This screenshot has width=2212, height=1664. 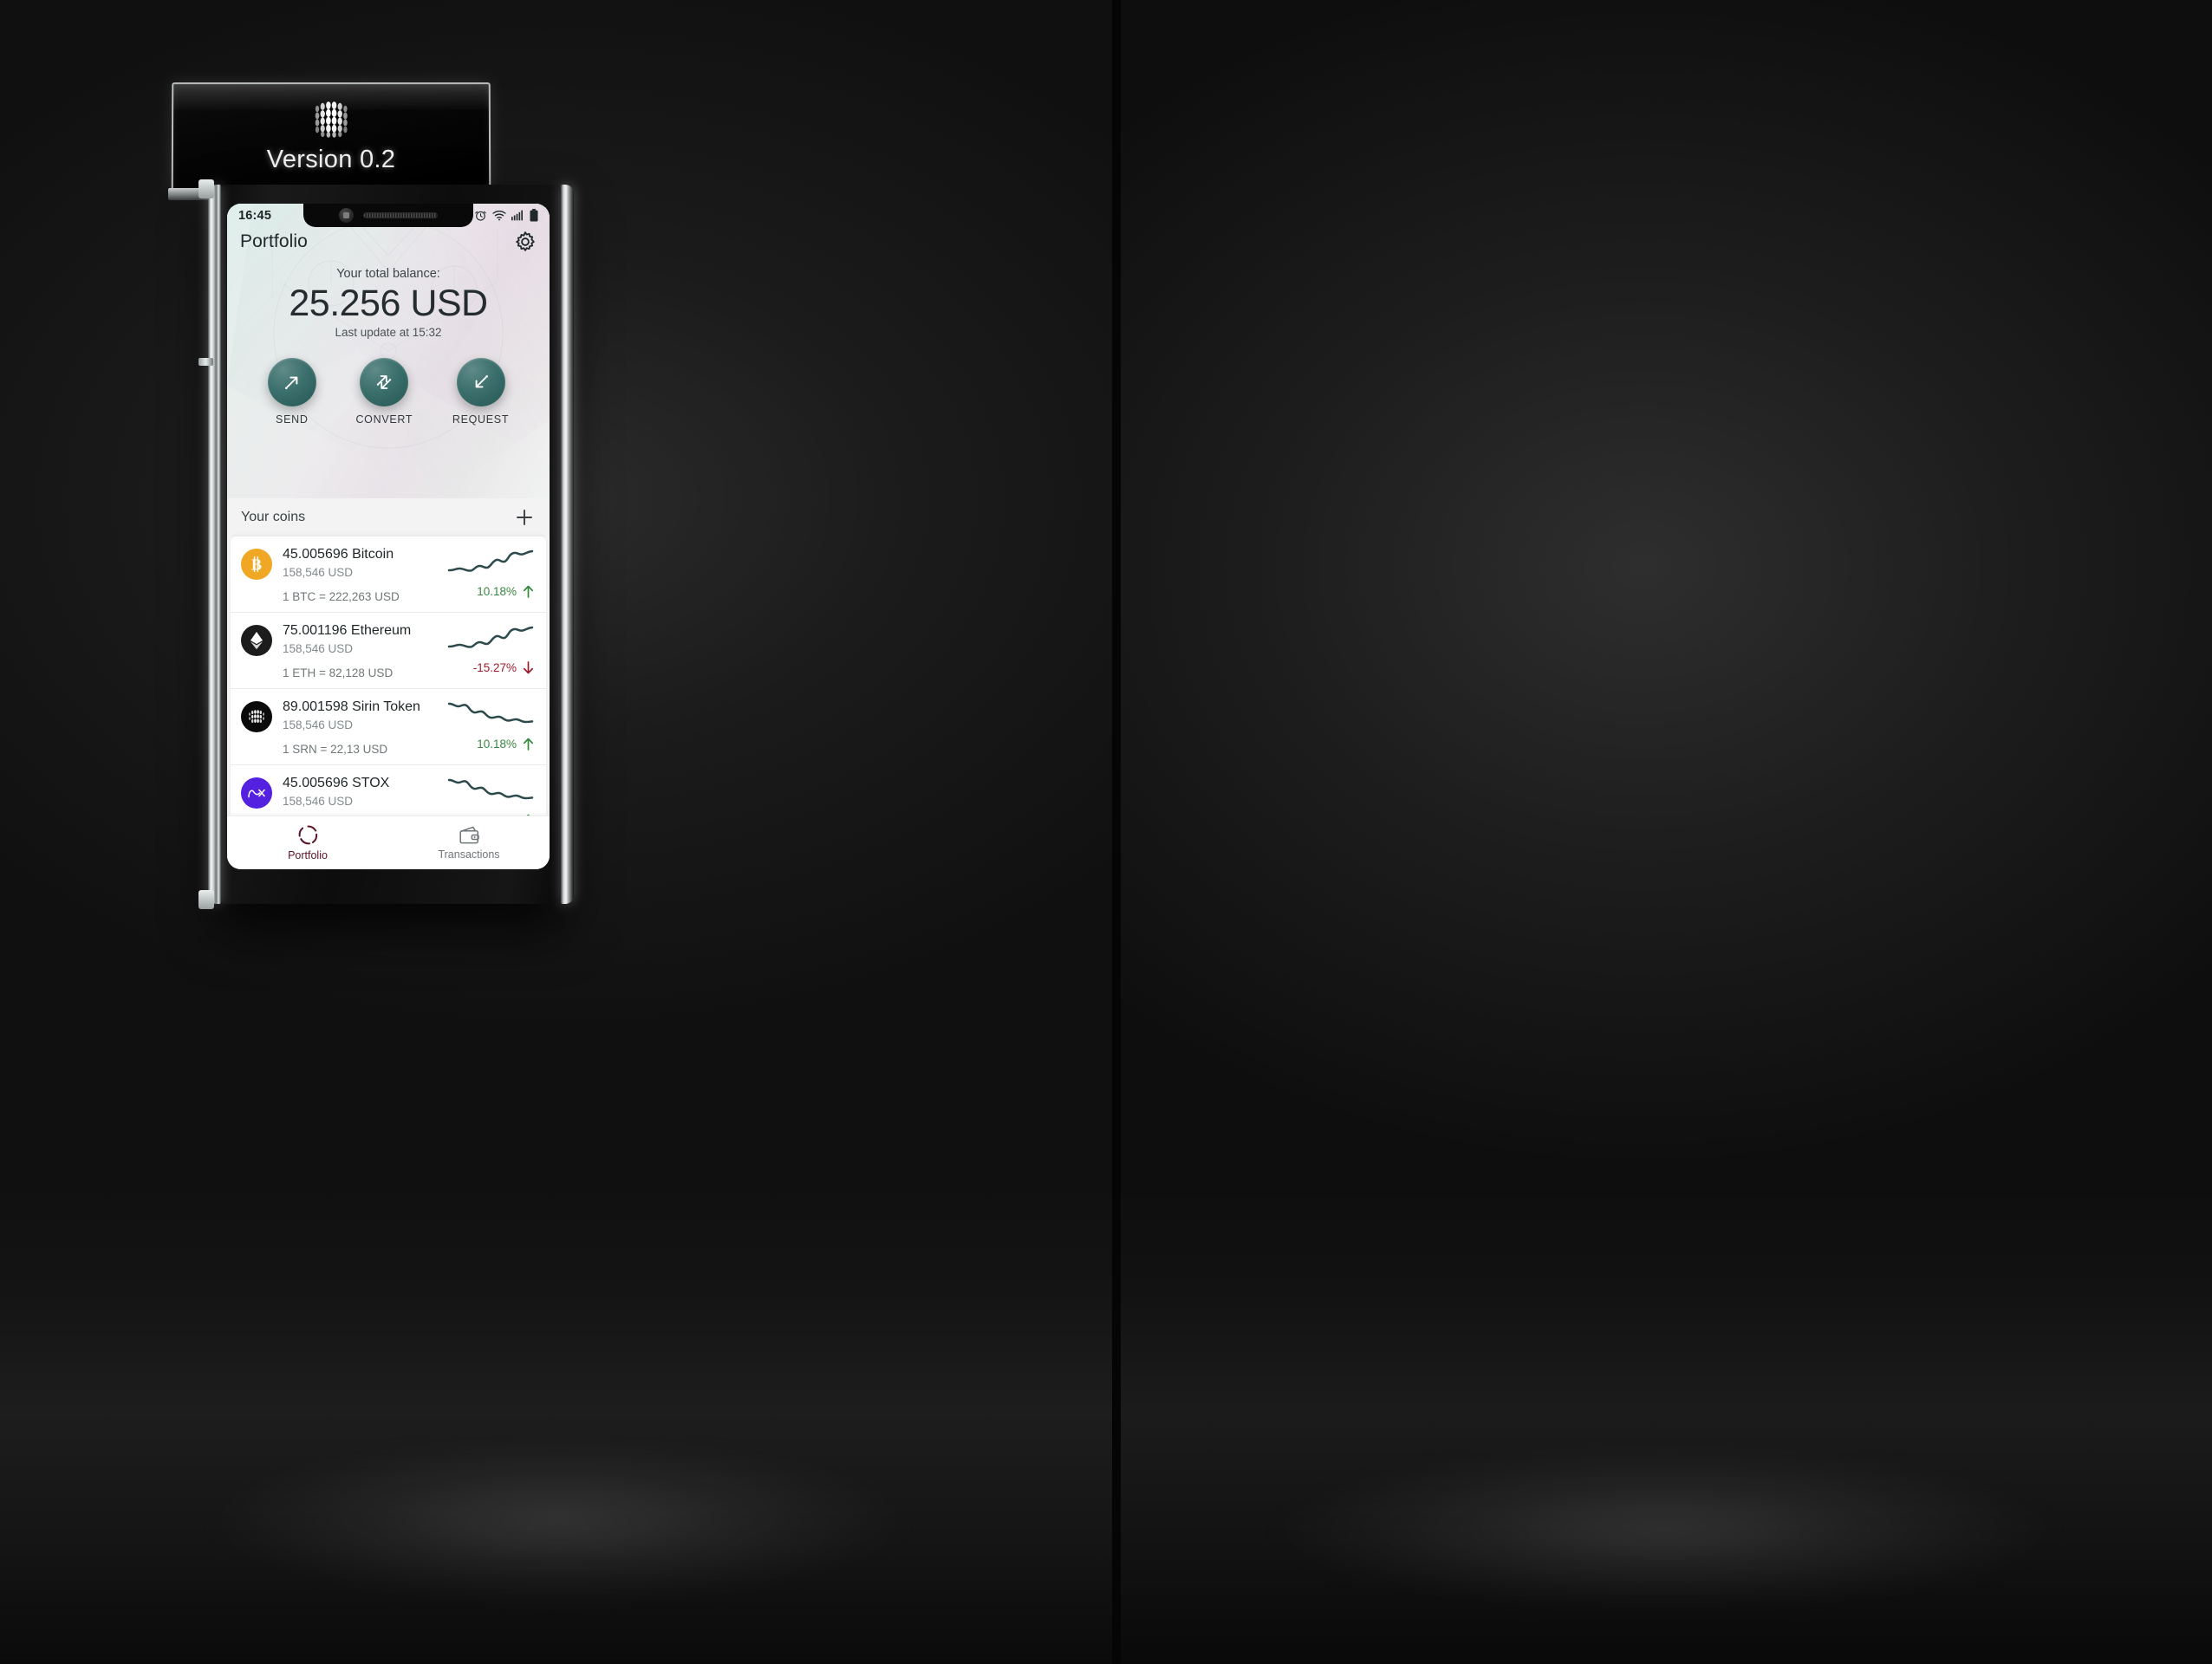 I want to click on bottom-navigation: Portfolio Transactions, so click(x=388, y=842).